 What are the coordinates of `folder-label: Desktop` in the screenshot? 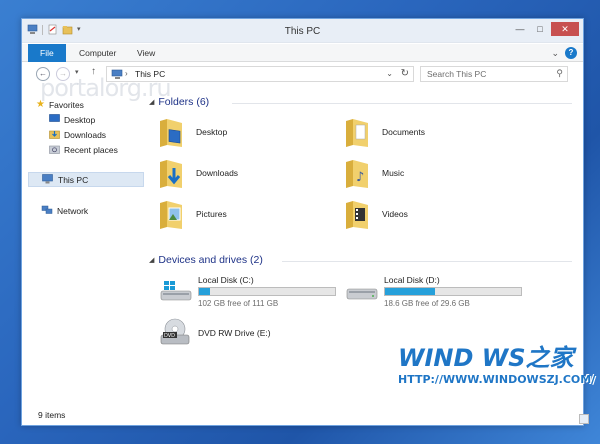 It's located at (212, 132).